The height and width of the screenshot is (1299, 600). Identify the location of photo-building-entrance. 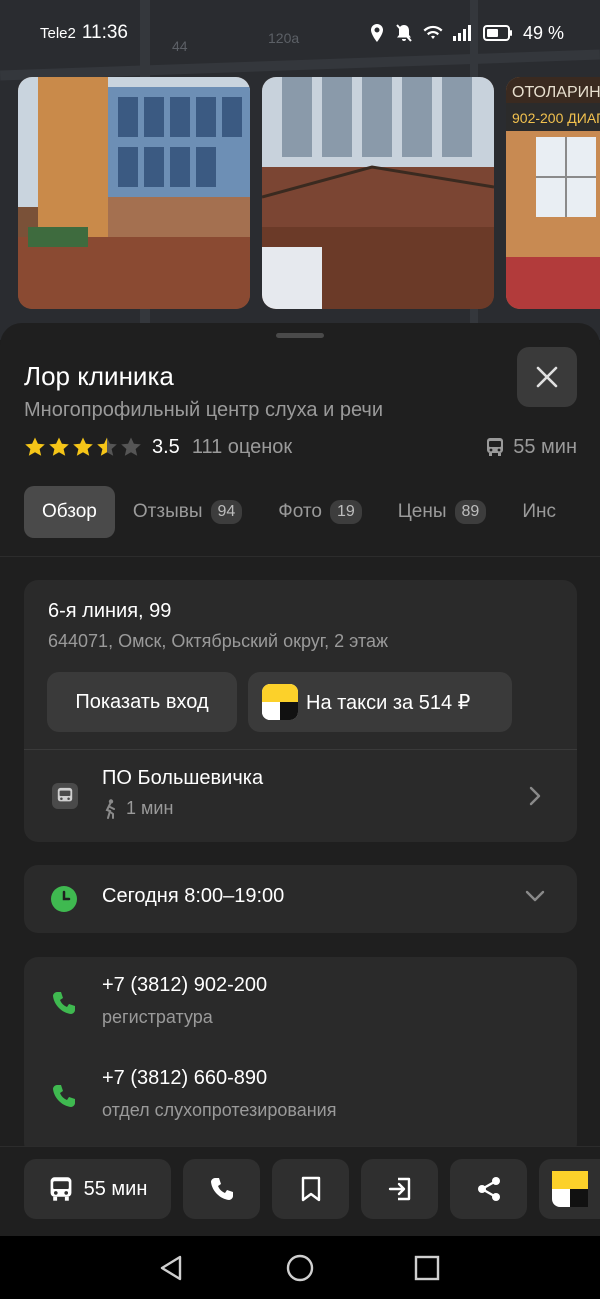
(378, 193).